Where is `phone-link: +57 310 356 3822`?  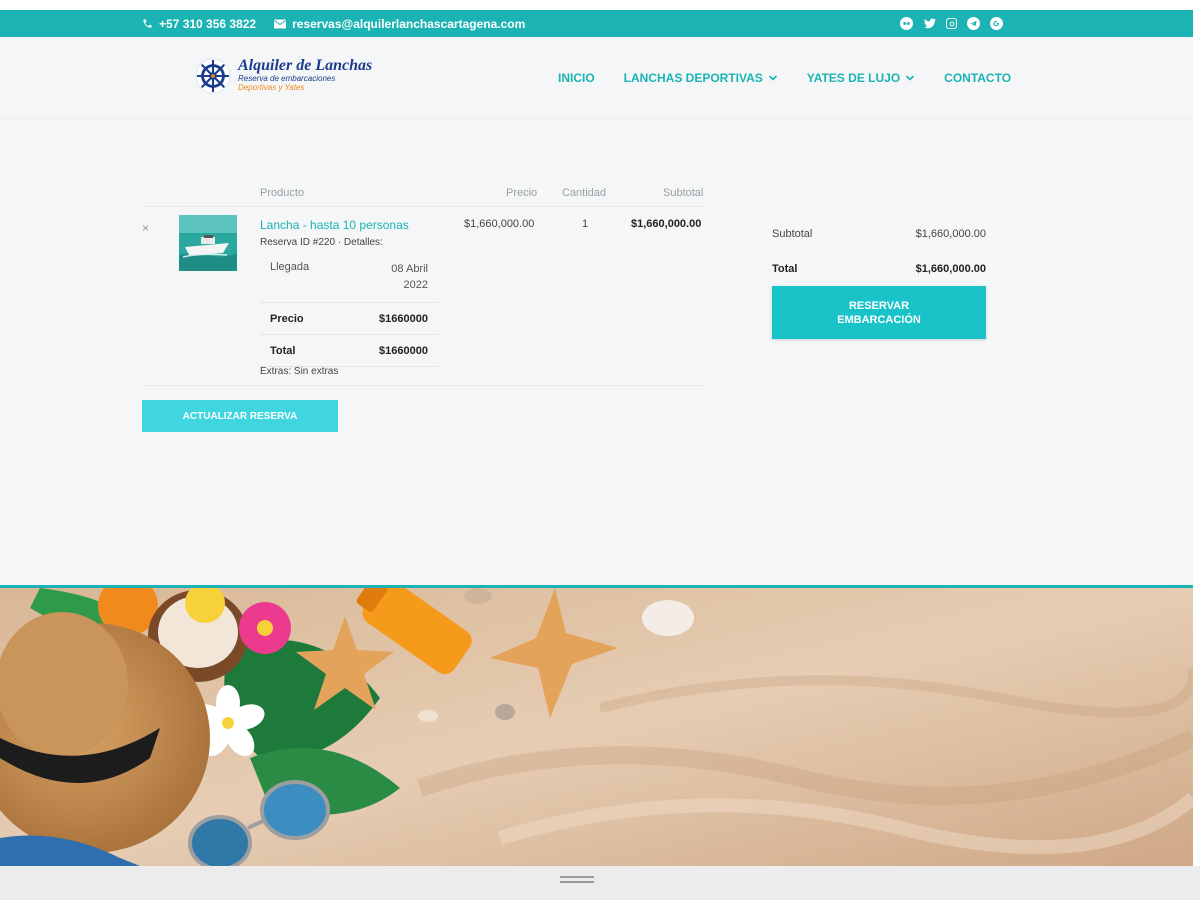 phone-link: +57 310 356 3822 is located at coordinates (199, 24).